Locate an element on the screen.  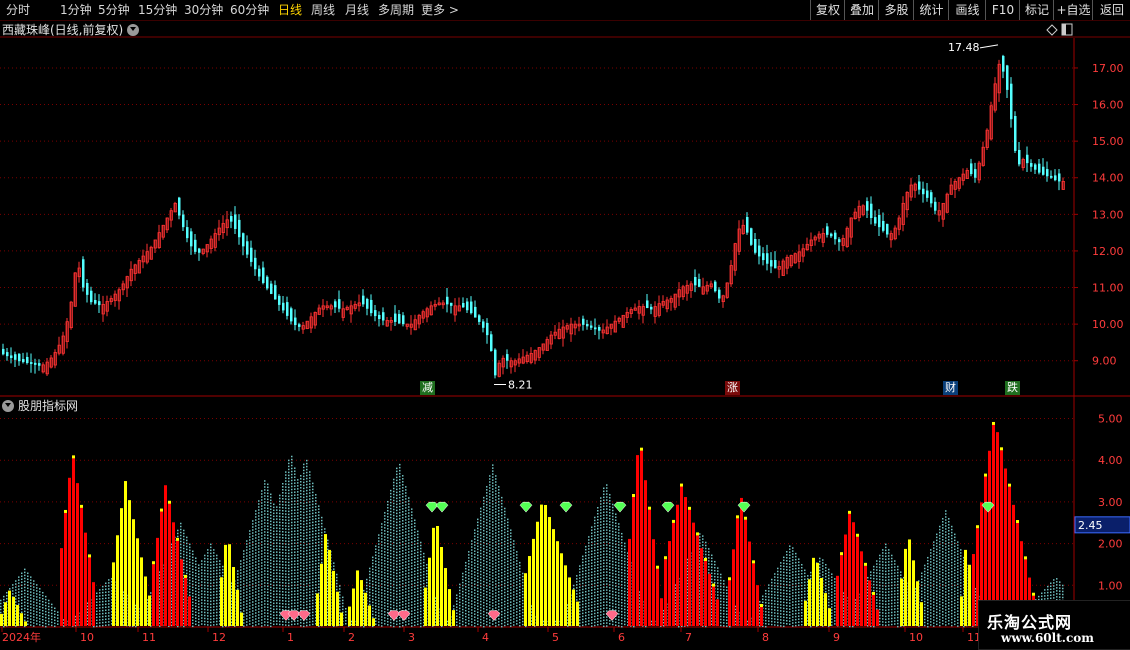
period-tab-5: 60分钟 is located at coordinates (249, 10).